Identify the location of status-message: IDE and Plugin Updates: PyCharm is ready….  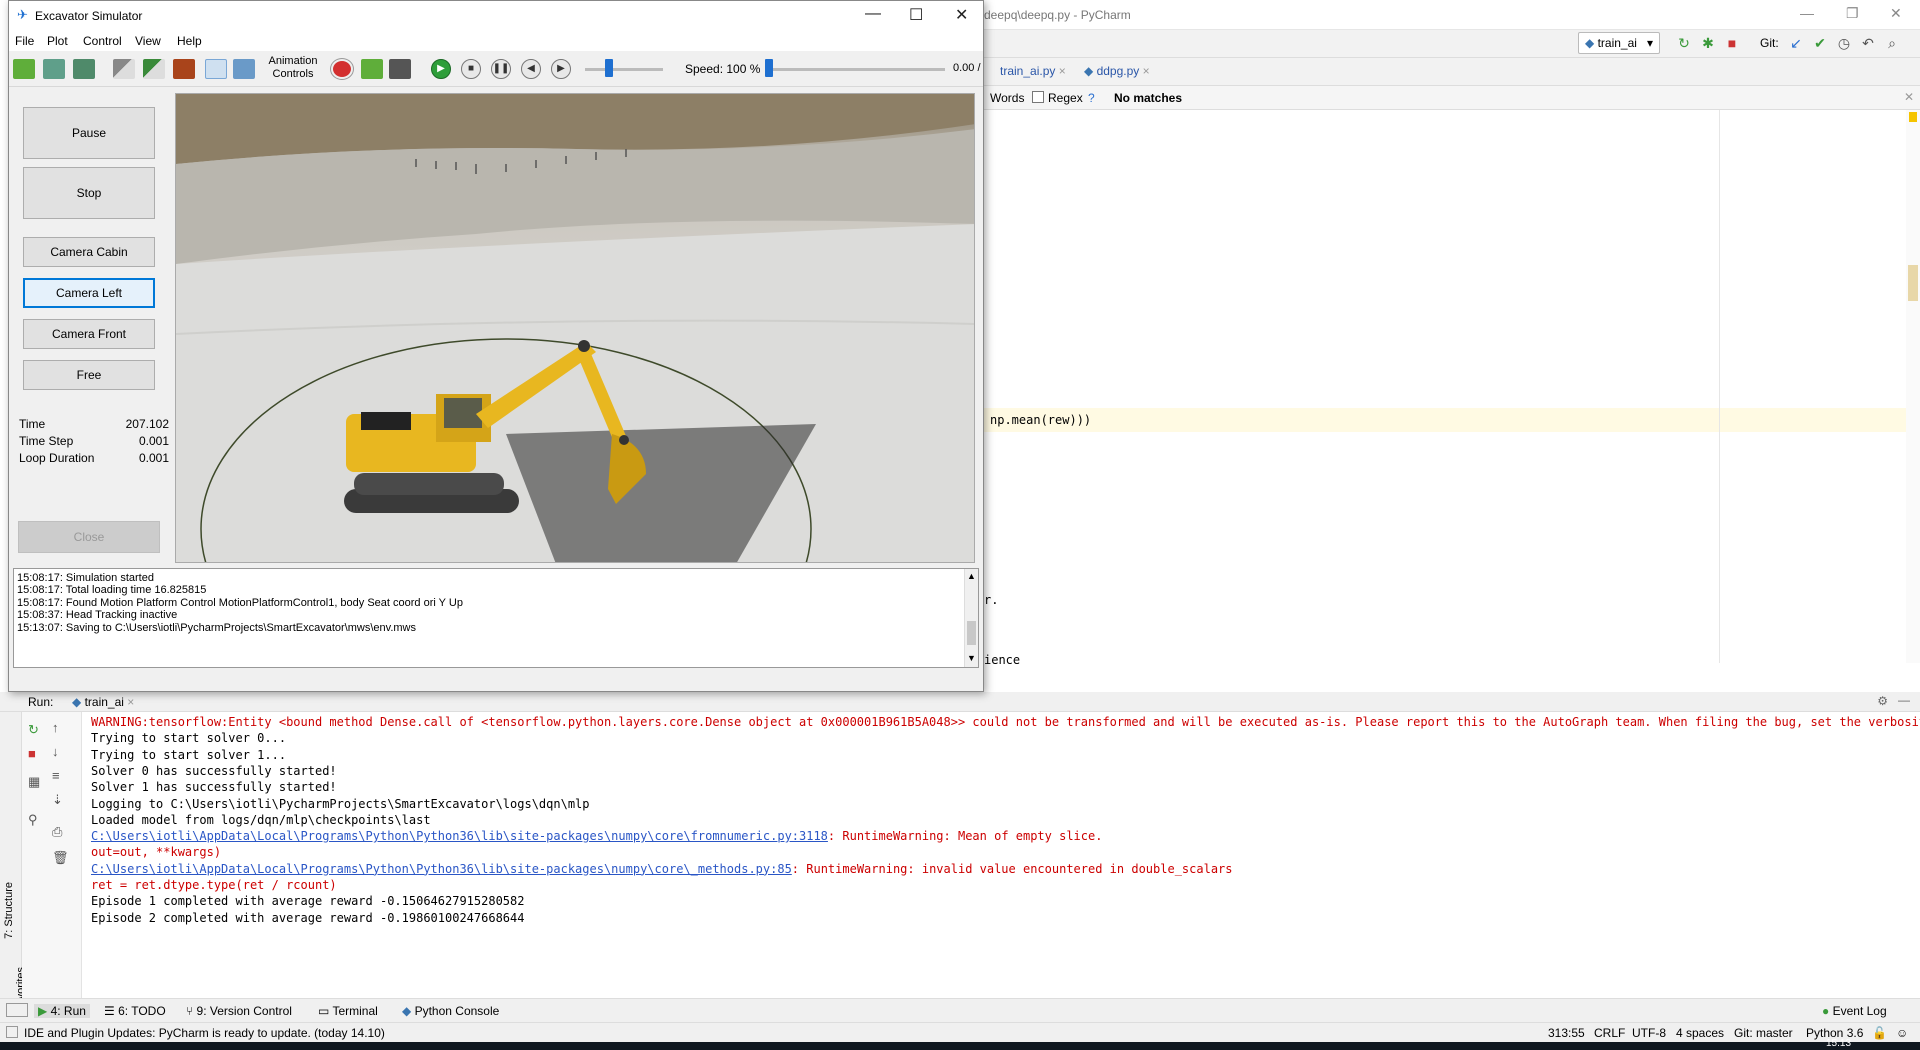
(204, 1033).